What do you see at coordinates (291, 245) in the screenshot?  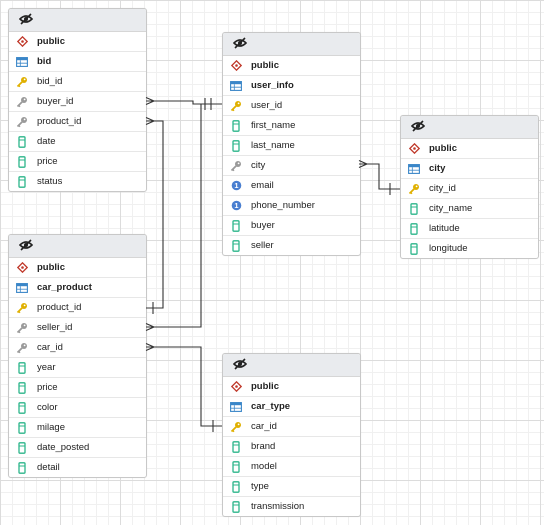 I see `column-row: seller` at bounding box center [291, 245].